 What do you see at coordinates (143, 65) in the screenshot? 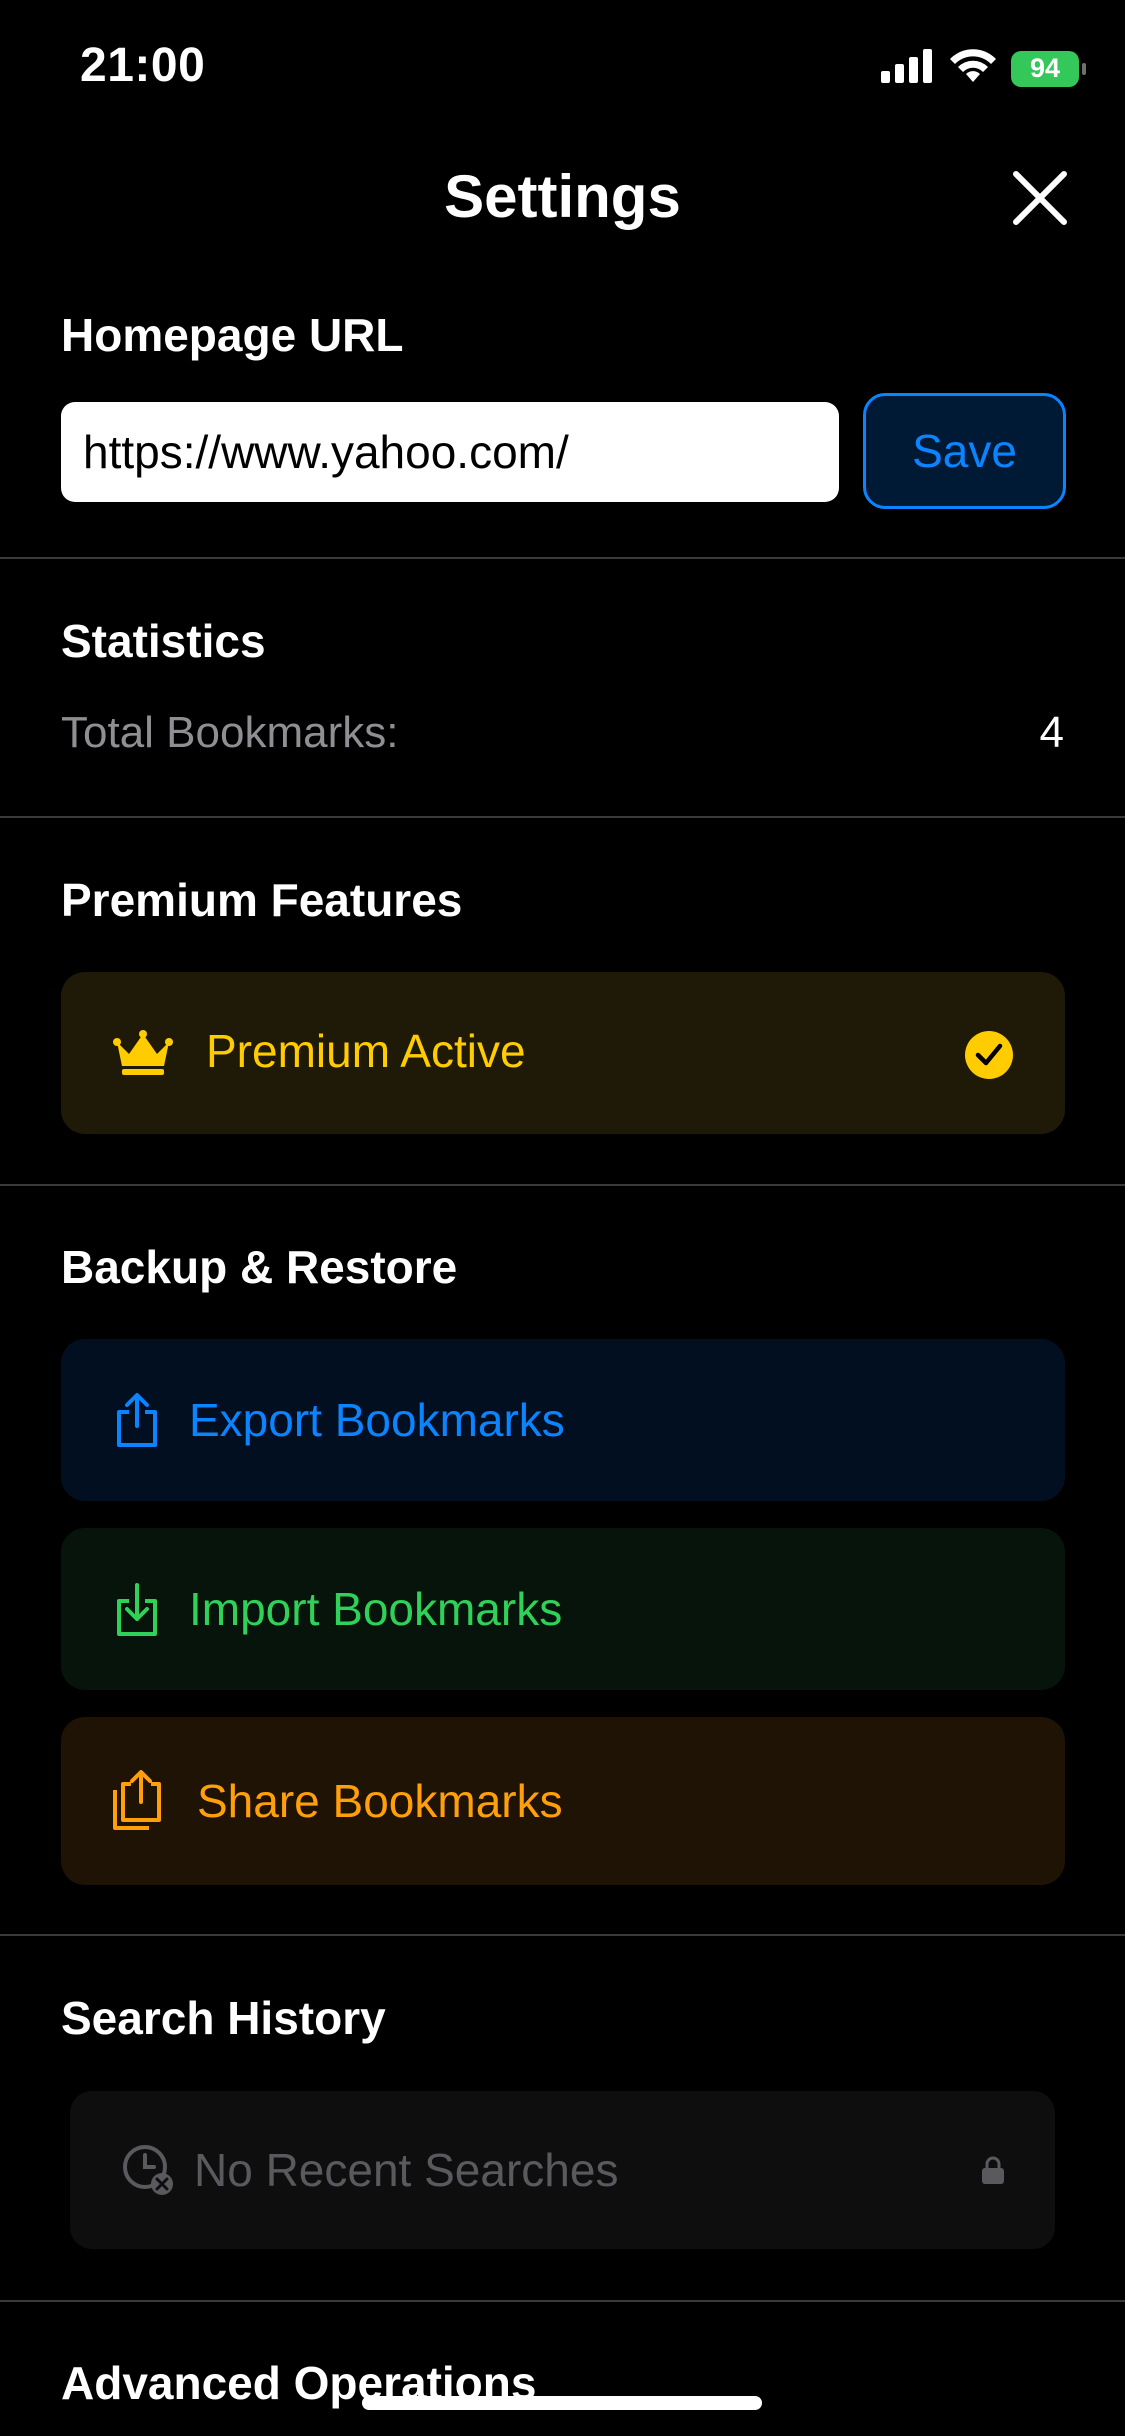
I see `status-time: 21:00` at bounding box center [143, 65].